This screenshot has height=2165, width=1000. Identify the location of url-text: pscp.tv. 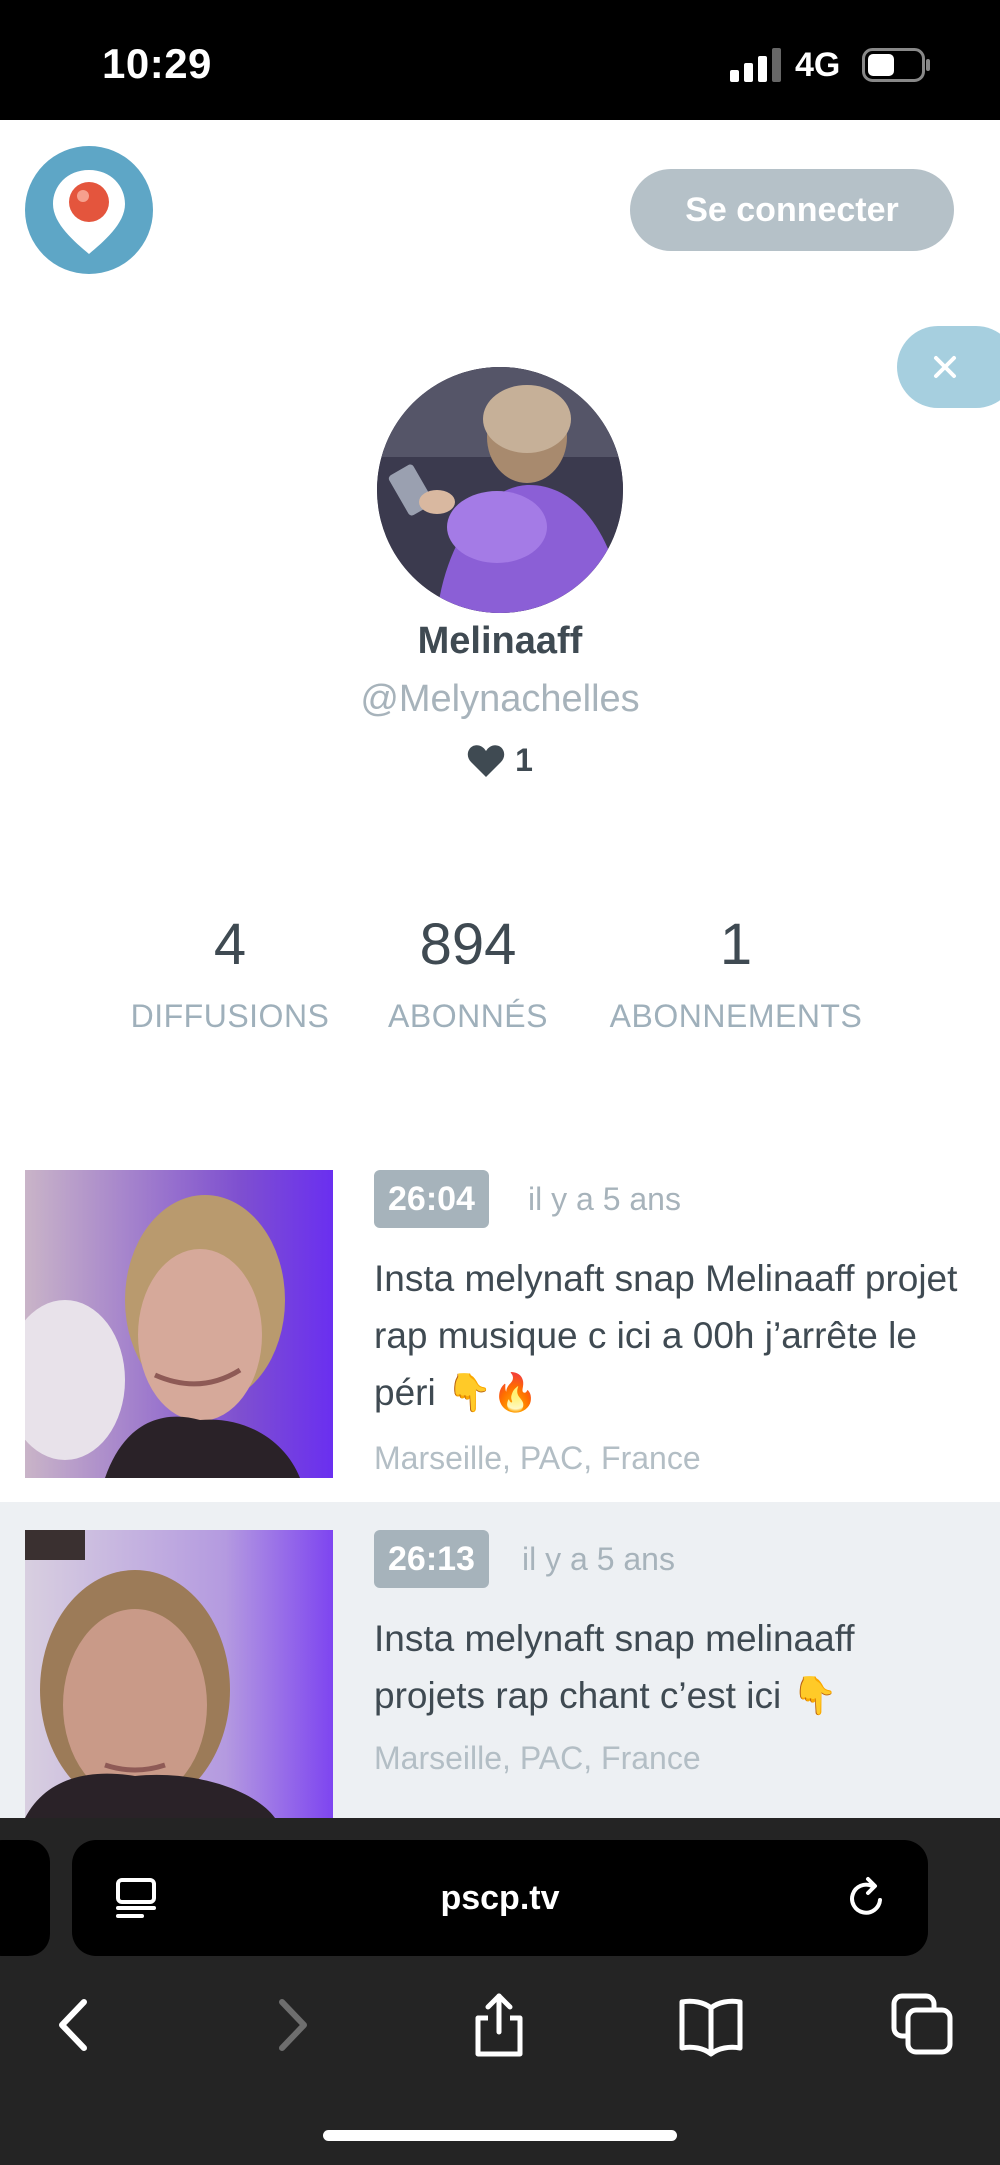
(500, 1898).